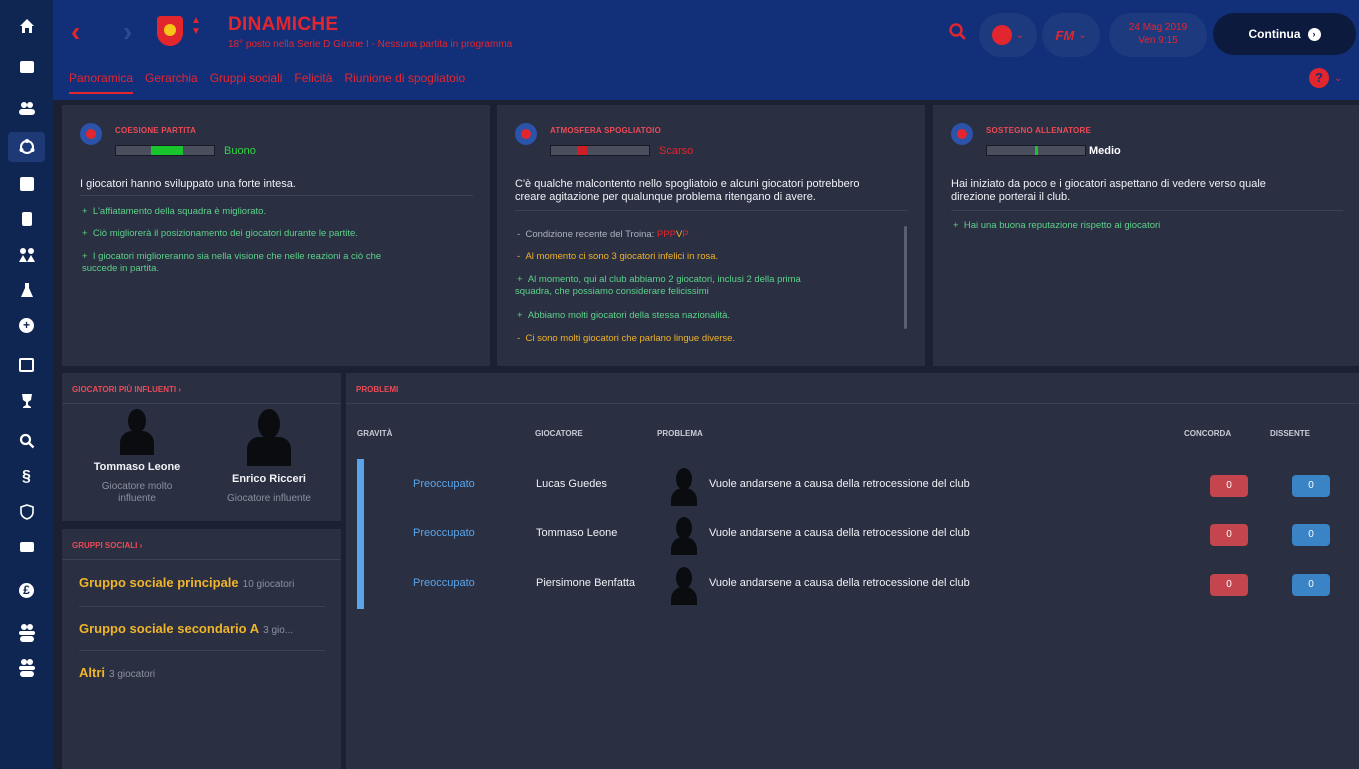  I want to click on tab-panoramica: Panoramica, so click(101, 82).